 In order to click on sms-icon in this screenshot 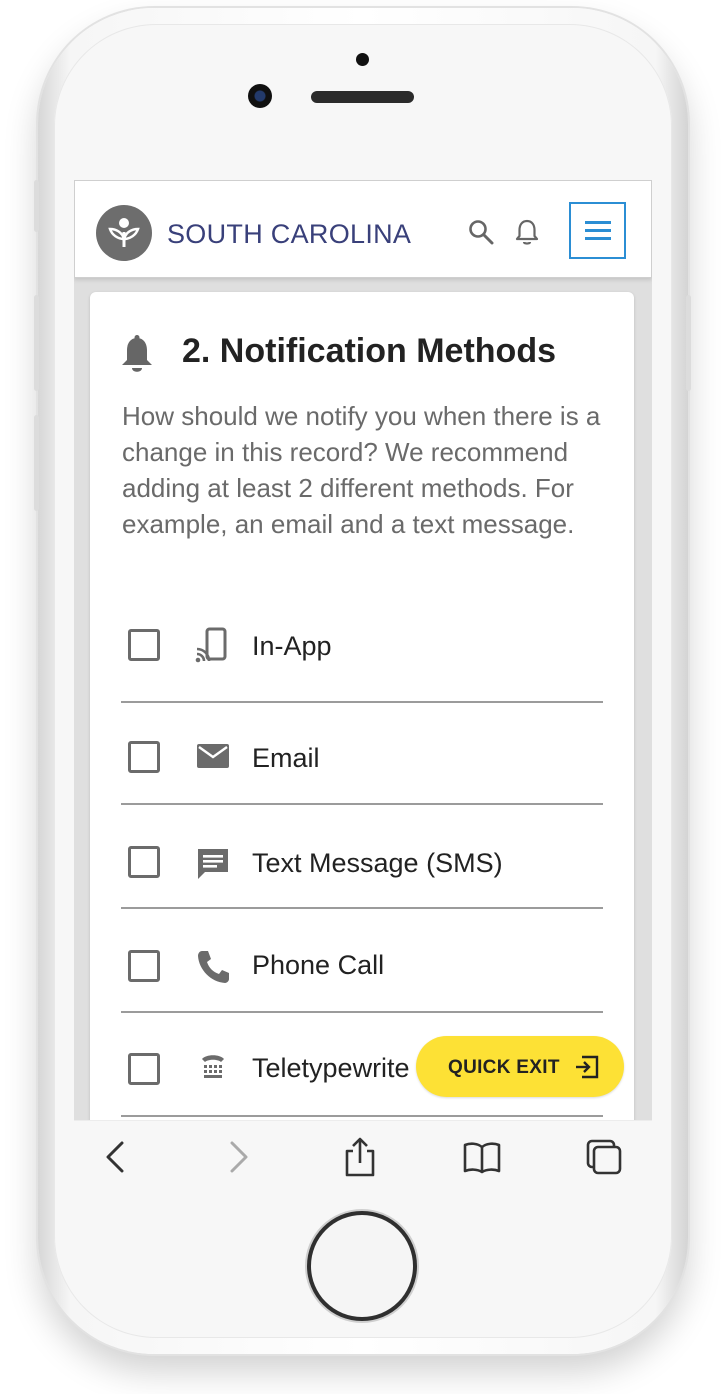, I will do `click(213, 864)`.